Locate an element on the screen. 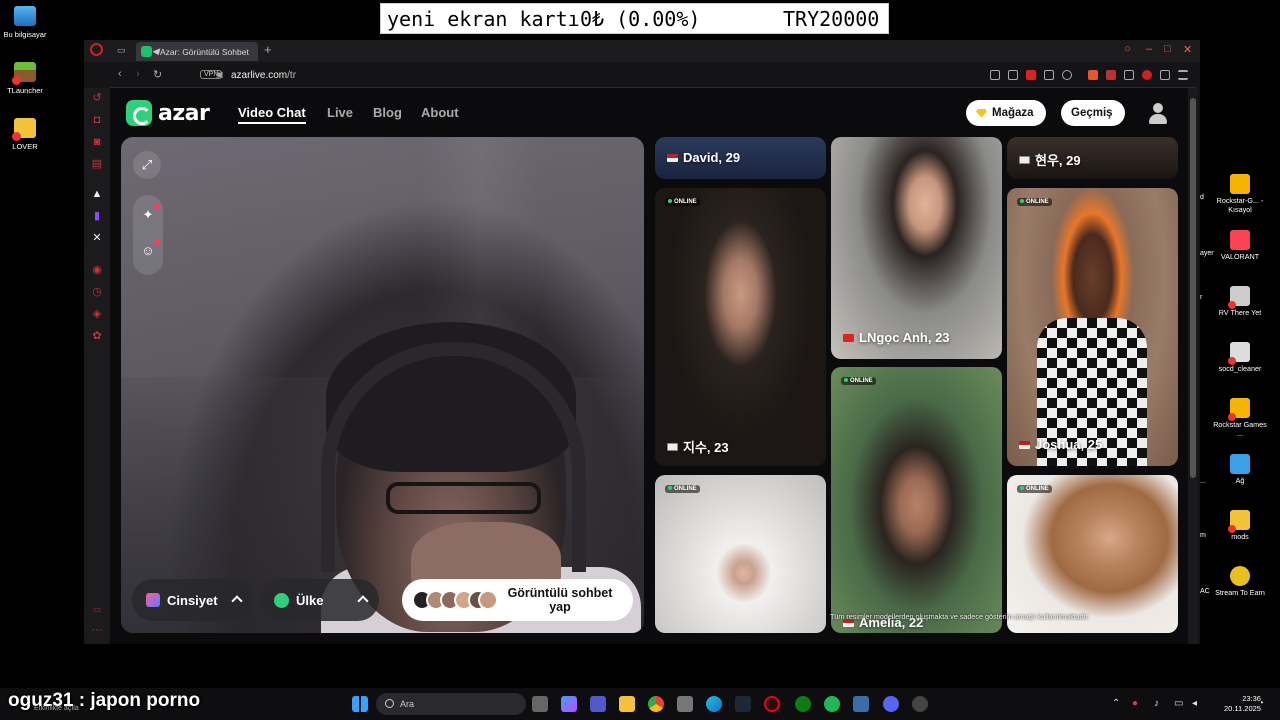  error-overlay-icon is located at coordinates (16, 136).